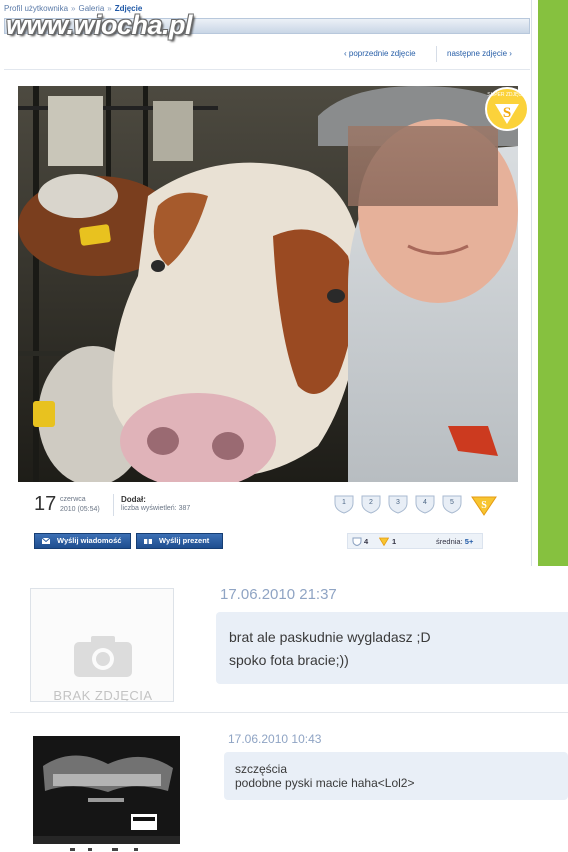 Image resolution: width=568 pixels, height=852 pixels. Describe the element at coordinates (289, 712) in the screenshot. I see `comment-divider` at that location.